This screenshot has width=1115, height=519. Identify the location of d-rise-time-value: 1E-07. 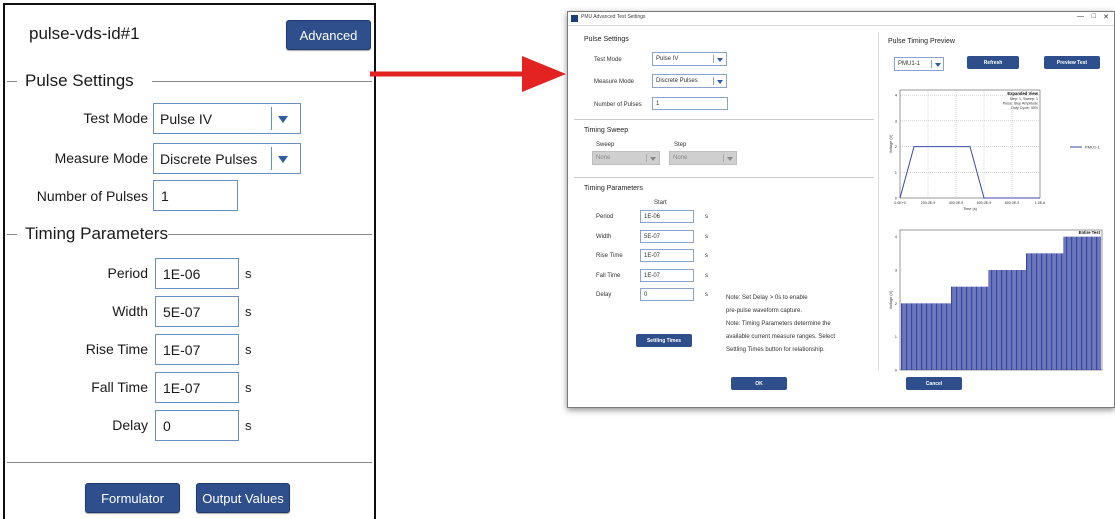
(652, 256).